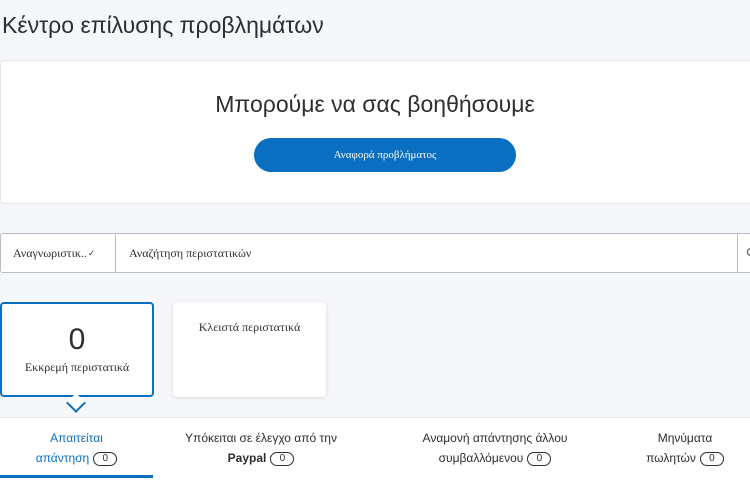 This screenshot has height=482, width=750. I want to click on search-filter-dropdown: Αναγνωριστικ.. ✓, so click(58, 253).